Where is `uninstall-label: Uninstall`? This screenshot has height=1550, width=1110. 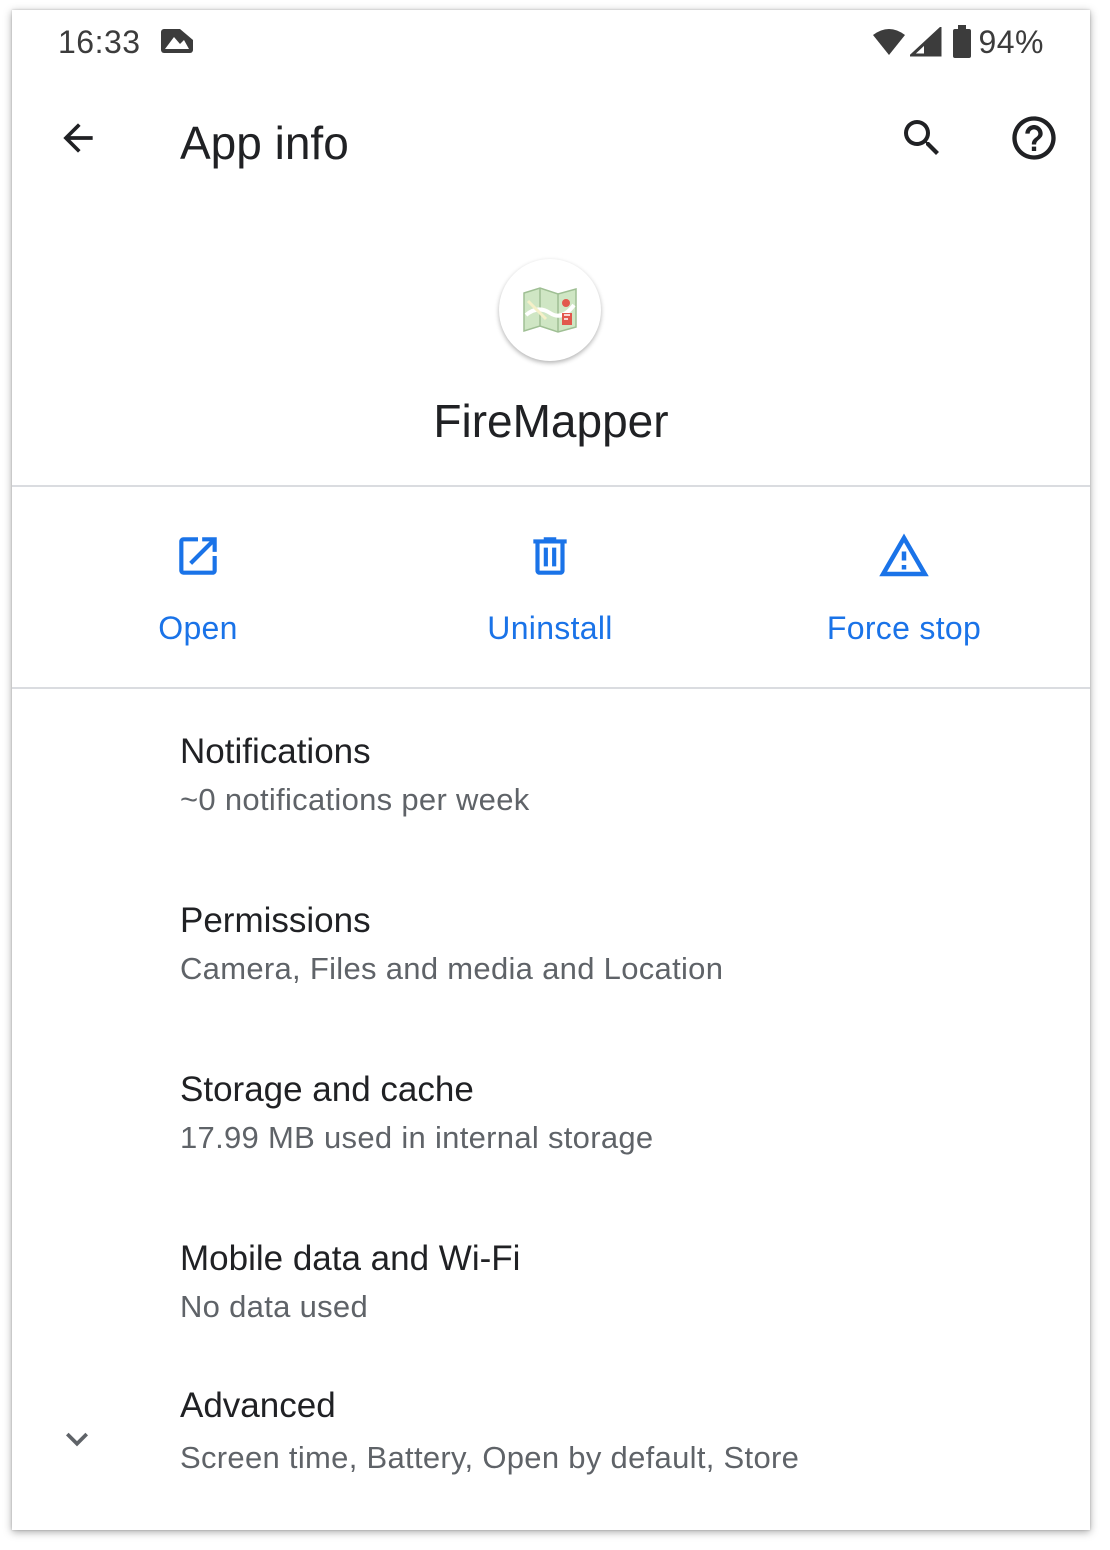 uninstall-label: Uninstall is located at coordinates (550, 628).